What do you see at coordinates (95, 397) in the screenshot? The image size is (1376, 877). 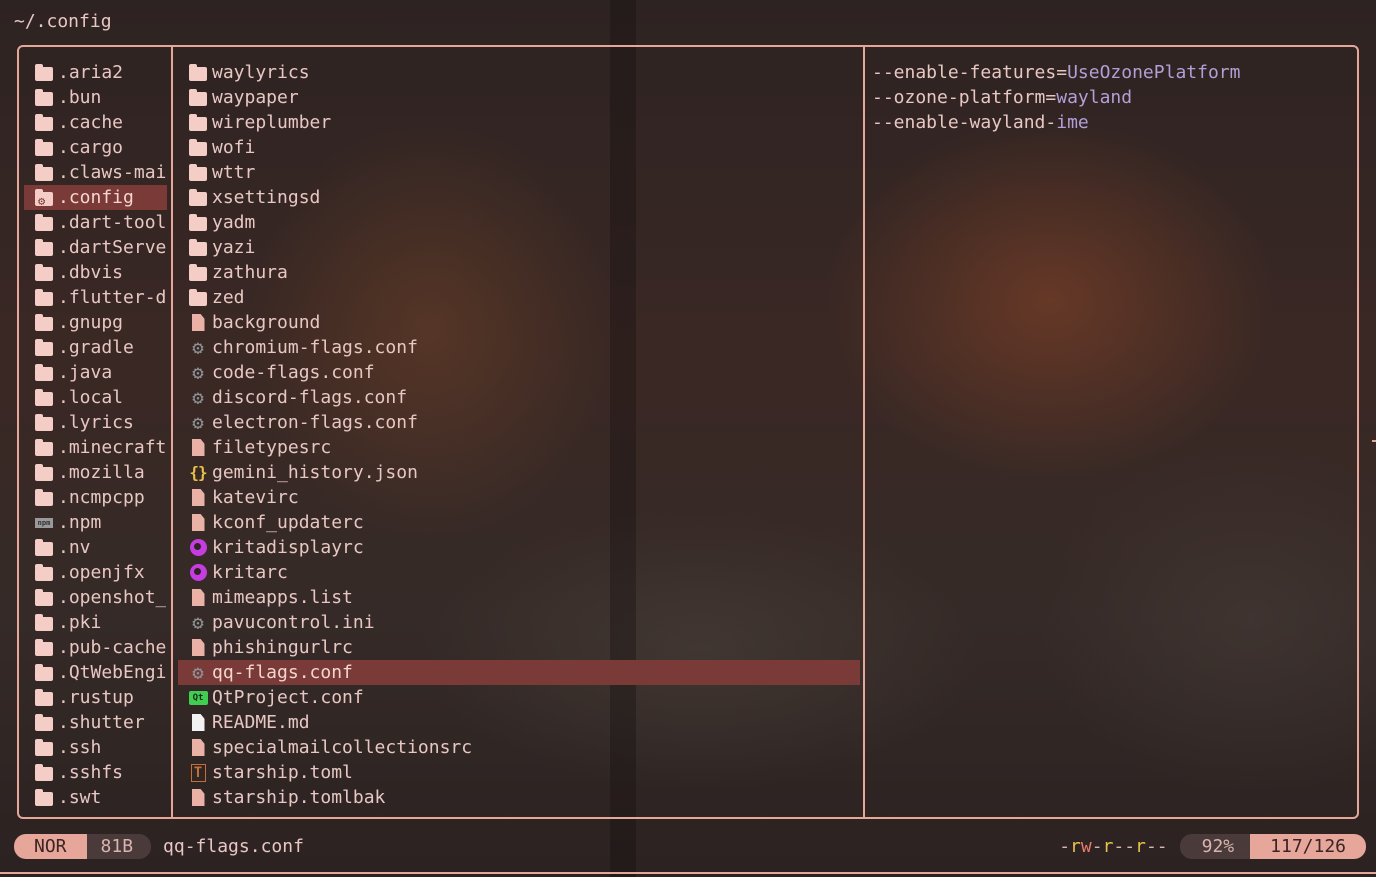 I see `parent-list-item: .local` at bounding box center [95, 397].